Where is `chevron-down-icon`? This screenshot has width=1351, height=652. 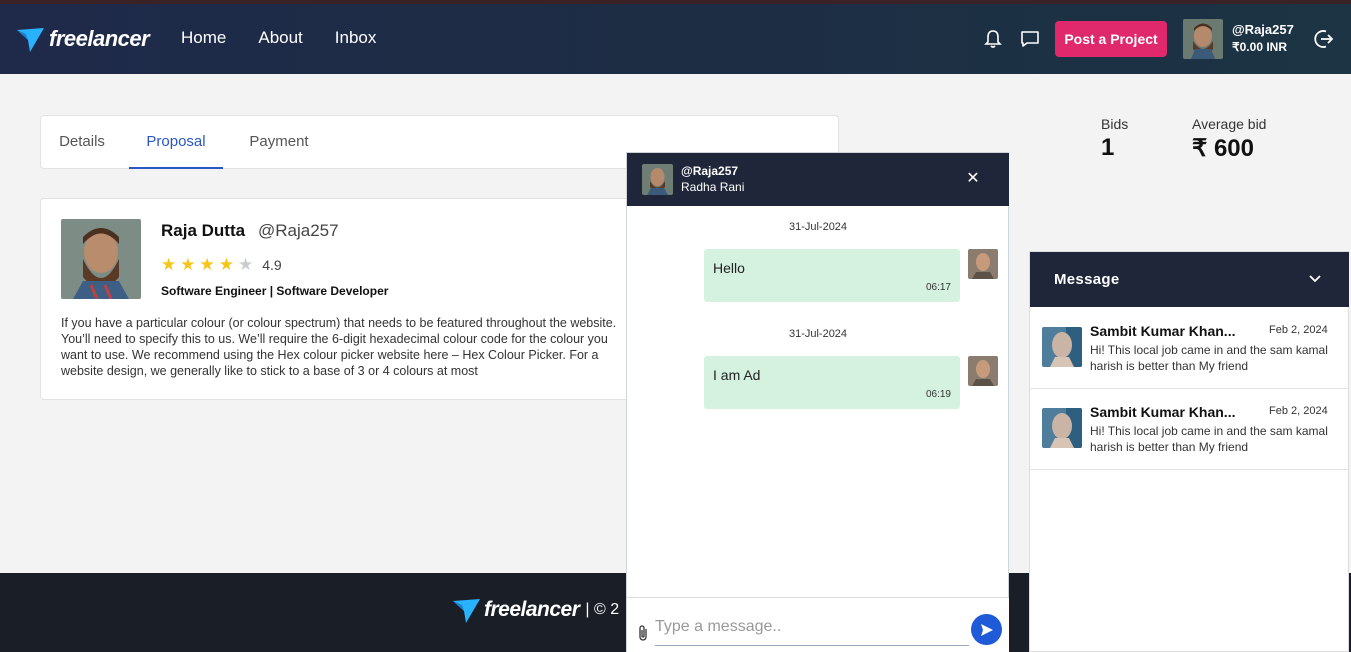 chevron-down-icon is located at coordinates (1315, 278).